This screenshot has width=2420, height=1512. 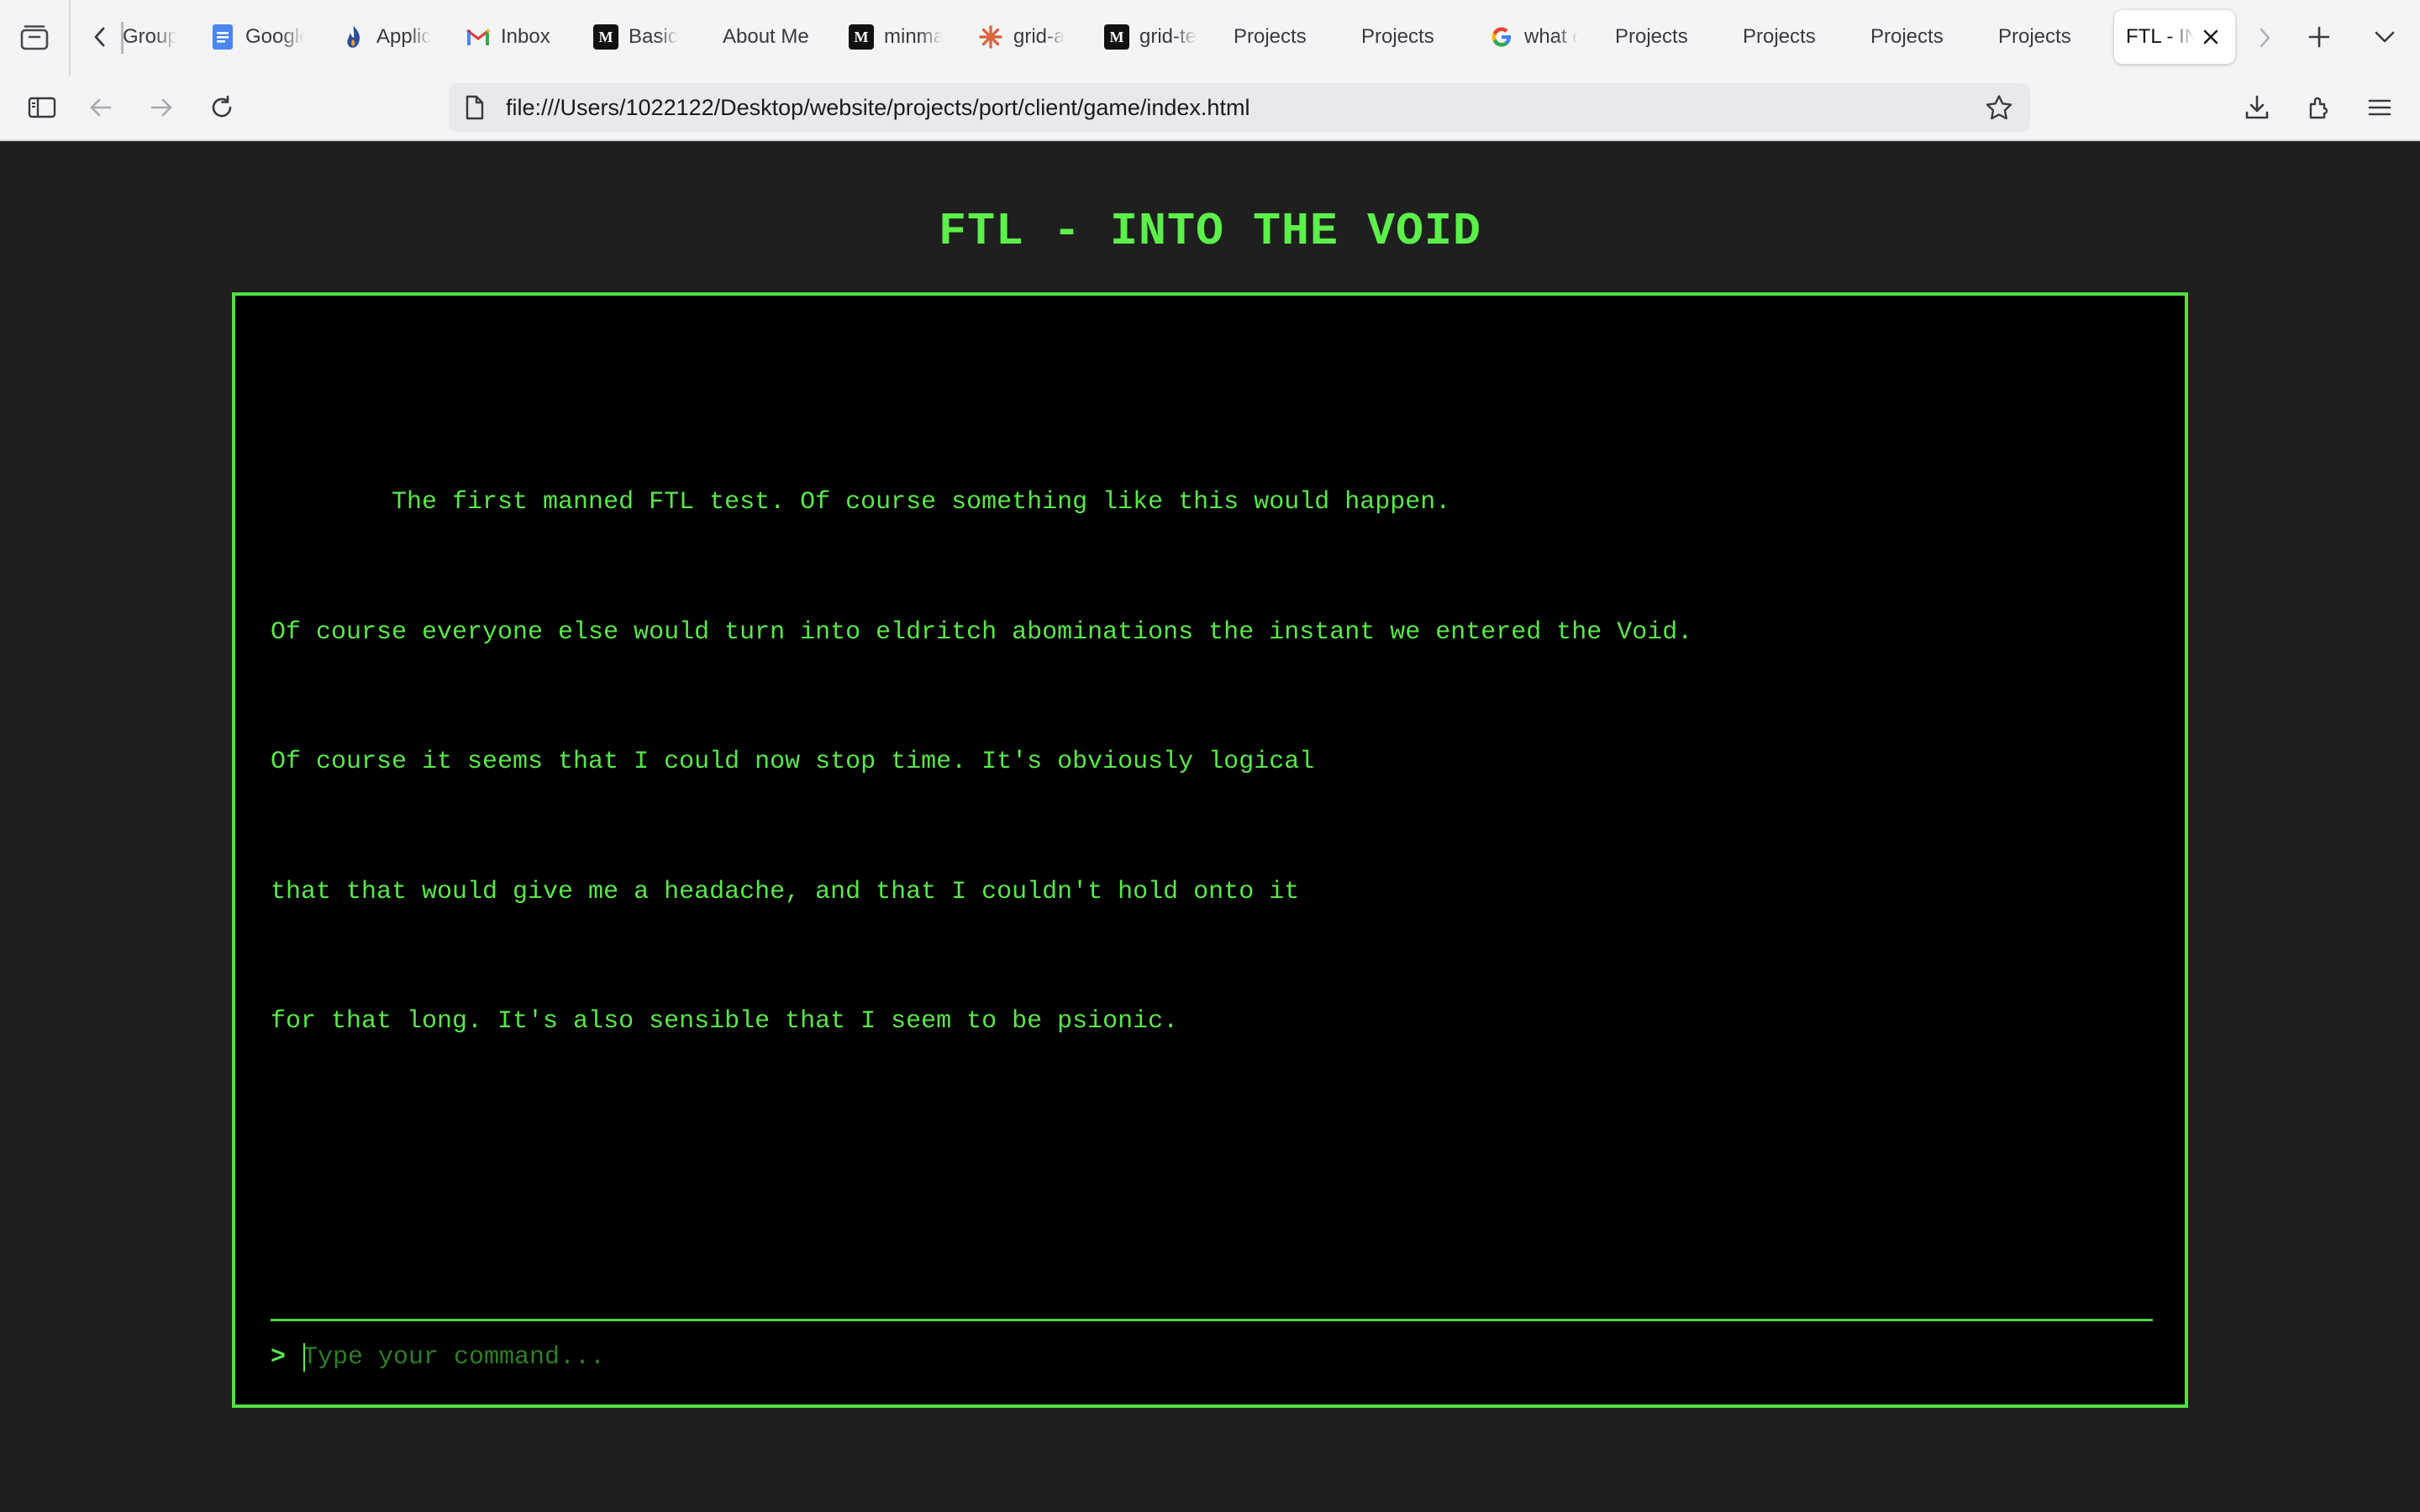 I want to click on chevron-right-icon, so click(x=2265, y=38).